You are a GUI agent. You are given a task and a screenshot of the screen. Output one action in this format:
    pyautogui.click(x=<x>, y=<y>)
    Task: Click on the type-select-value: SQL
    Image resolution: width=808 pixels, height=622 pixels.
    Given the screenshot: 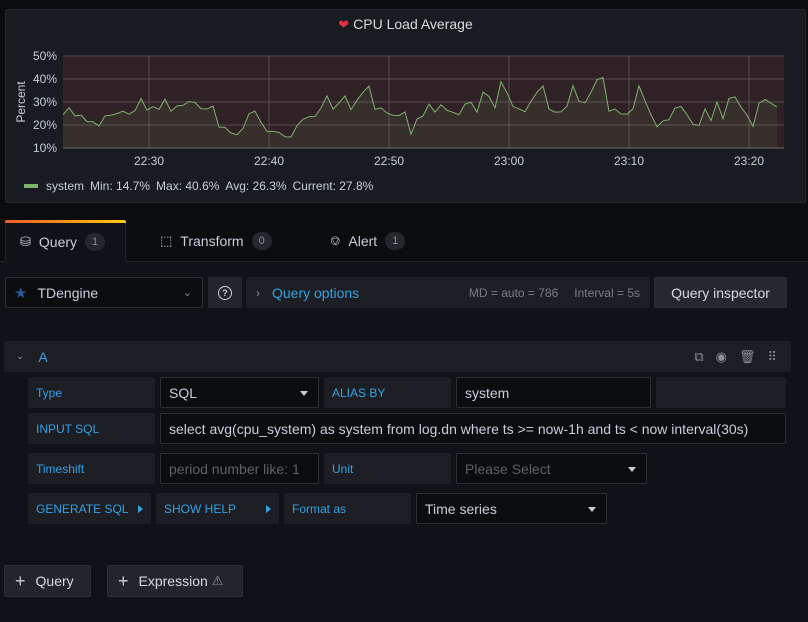 What is the action you would take?
    pyautogui.click(x=183, y=392)
    